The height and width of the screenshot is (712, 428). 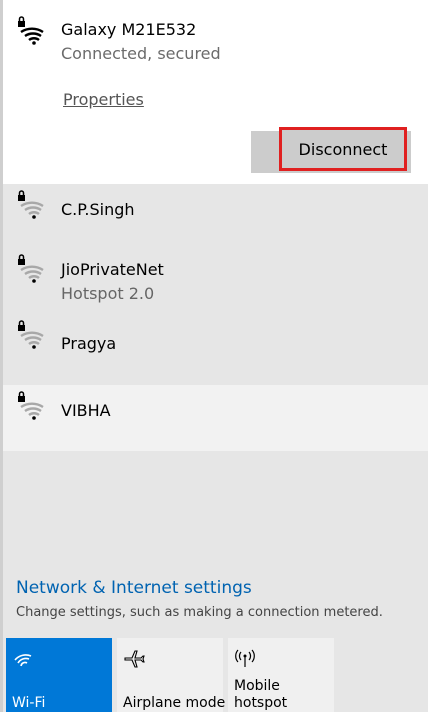 I want to click on mobile-hotspot-tile: Mobile hotspot, so click(x=281, y=675).